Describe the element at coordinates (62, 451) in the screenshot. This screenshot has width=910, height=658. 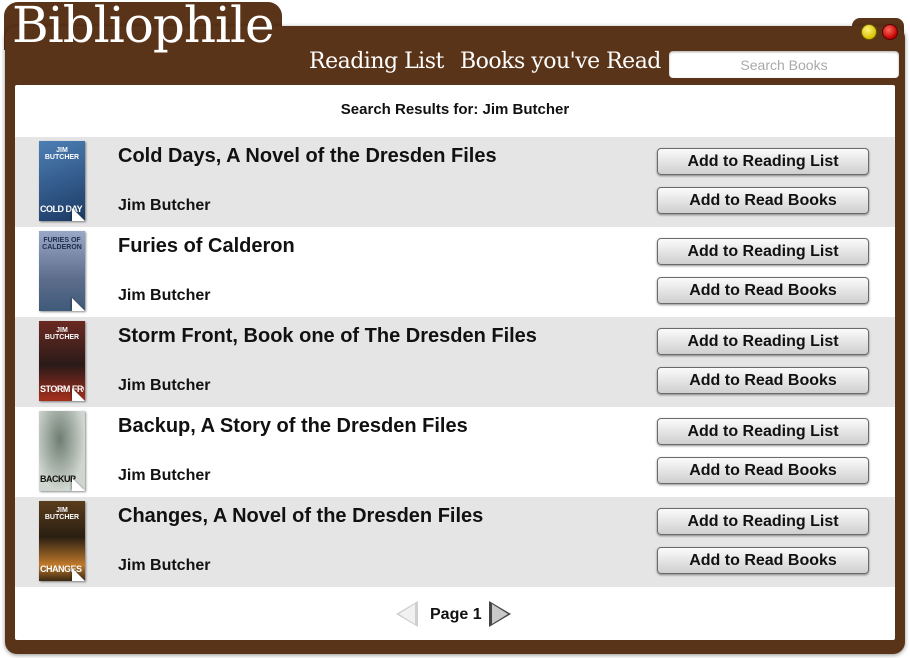
I see `book-cover: BACKUP` at that location.